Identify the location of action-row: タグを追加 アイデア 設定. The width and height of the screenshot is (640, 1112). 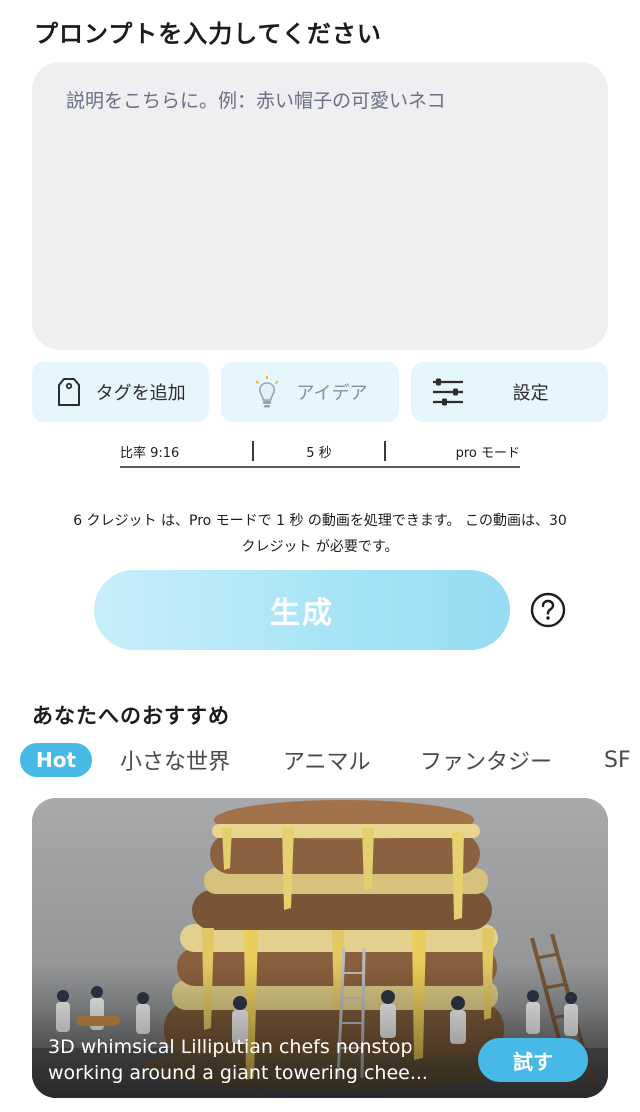
(320, 392).